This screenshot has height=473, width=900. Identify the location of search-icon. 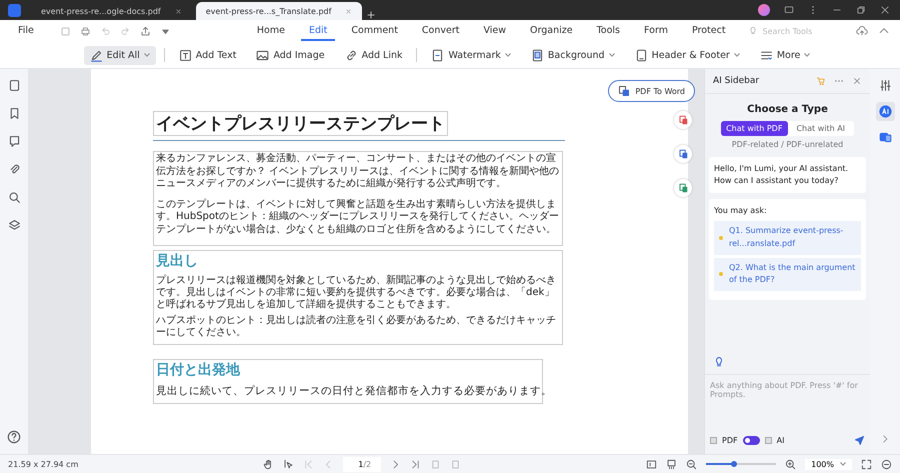
(14, 197).